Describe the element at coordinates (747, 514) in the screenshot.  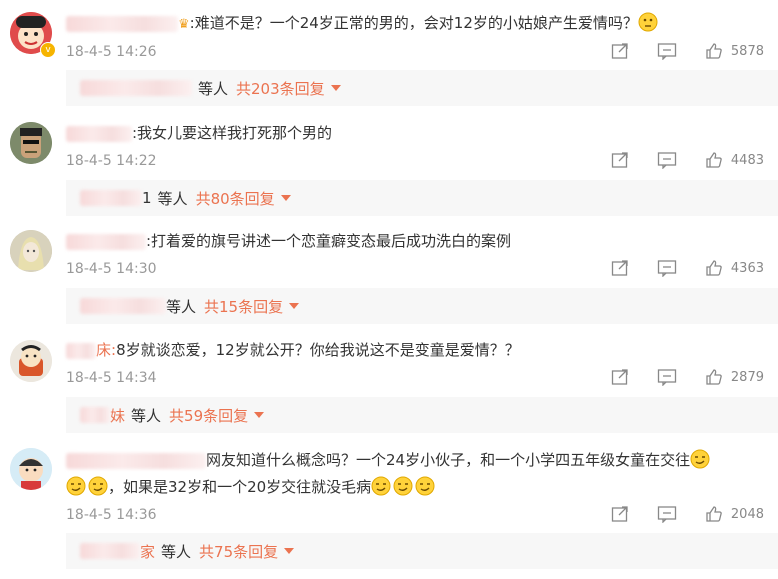
I see `like-count: 2048` at that location.